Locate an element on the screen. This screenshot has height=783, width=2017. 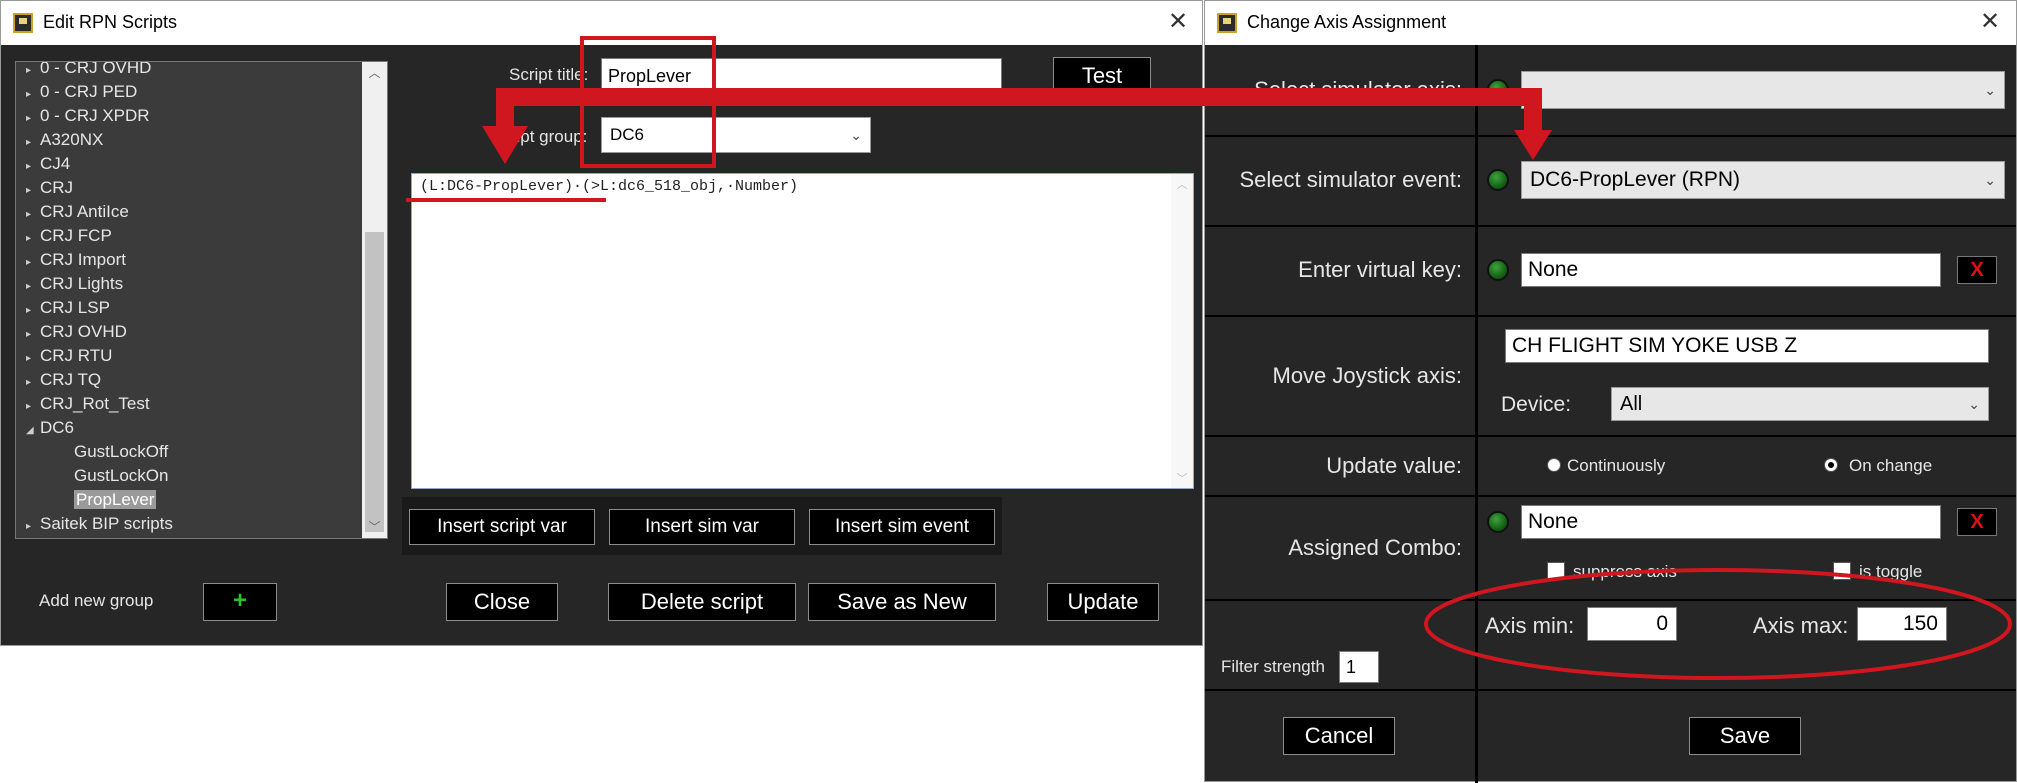
filter-strength-input: 1 is located at coordinates (1359, 667).